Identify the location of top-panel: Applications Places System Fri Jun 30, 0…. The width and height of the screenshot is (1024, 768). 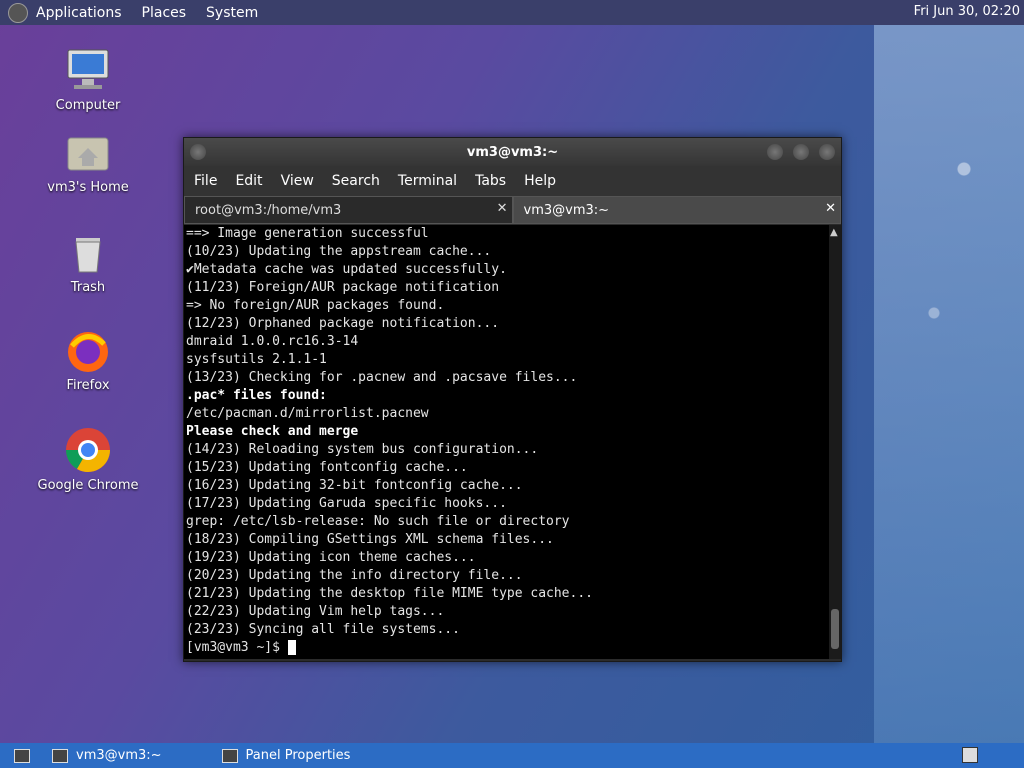
(512, 12).